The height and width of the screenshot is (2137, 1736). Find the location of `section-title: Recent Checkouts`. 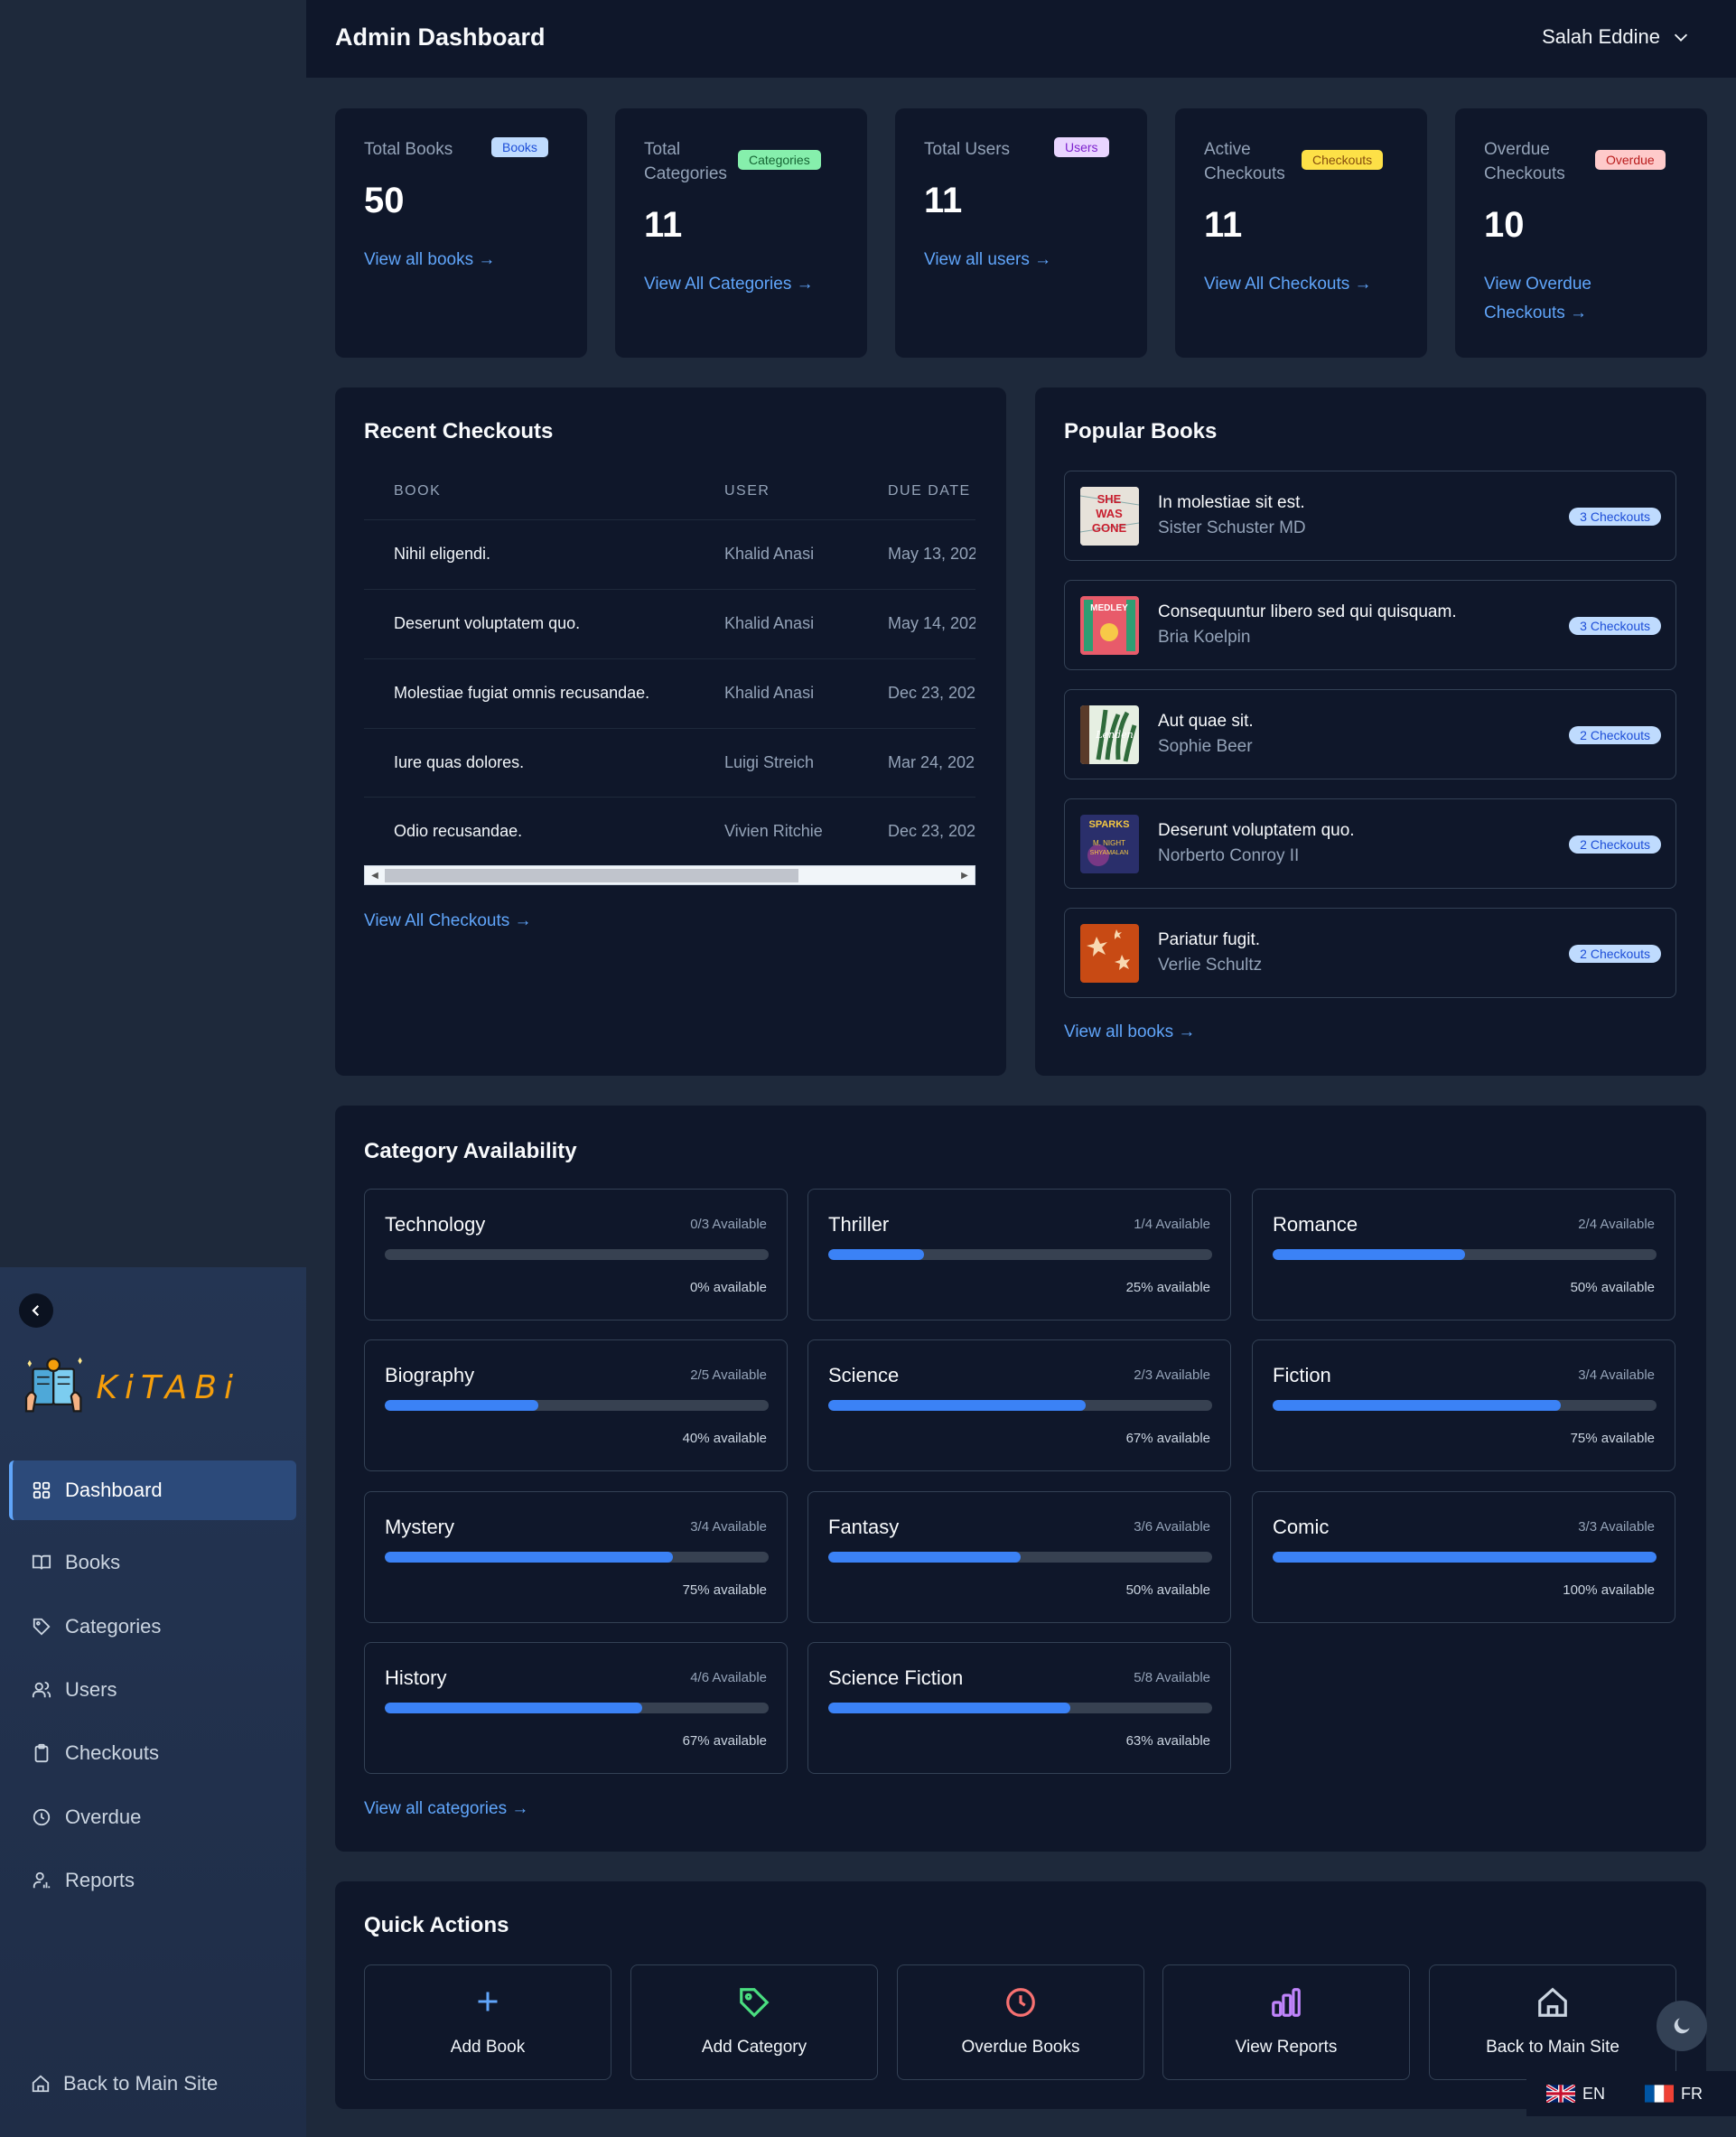

section-title: Recent Checkouts is located at coordinates (459, 431).